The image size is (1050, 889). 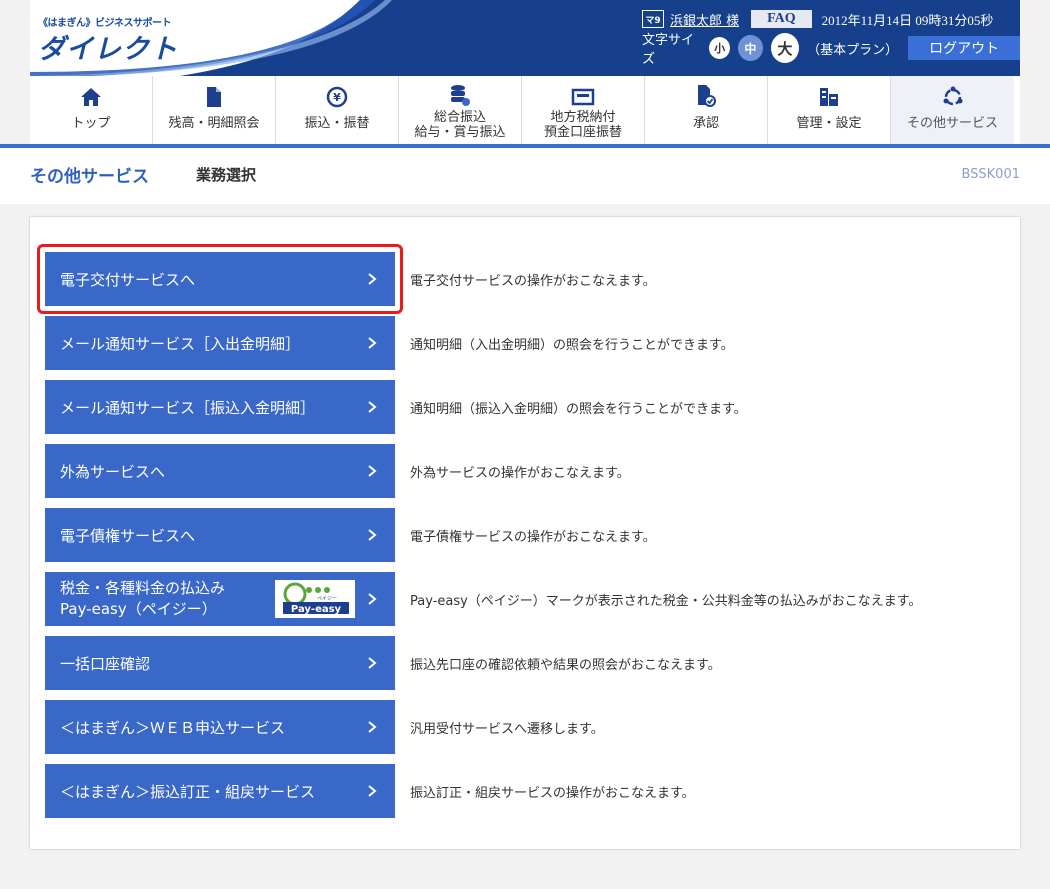 I want to click on nav-item-approval: 承認, so click(x=706, y=110).